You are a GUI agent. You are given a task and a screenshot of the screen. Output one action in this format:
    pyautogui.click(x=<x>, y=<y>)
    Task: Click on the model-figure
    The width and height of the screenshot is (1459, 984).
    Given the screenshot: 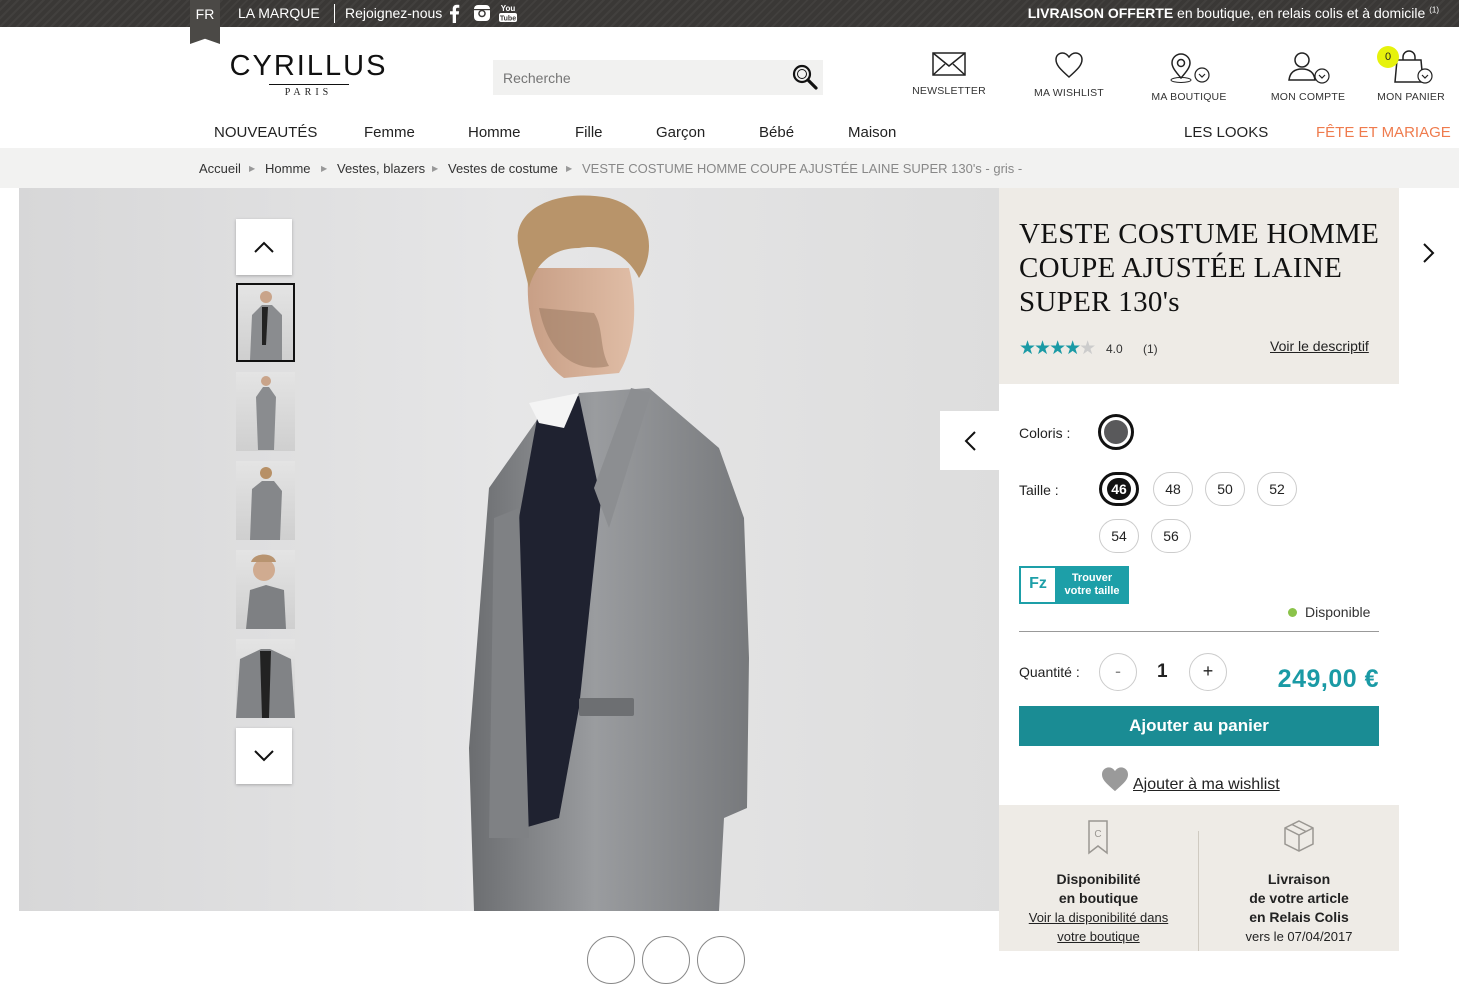 What is the action you would take?
    pyautogui.click(x=609, y=553)
    